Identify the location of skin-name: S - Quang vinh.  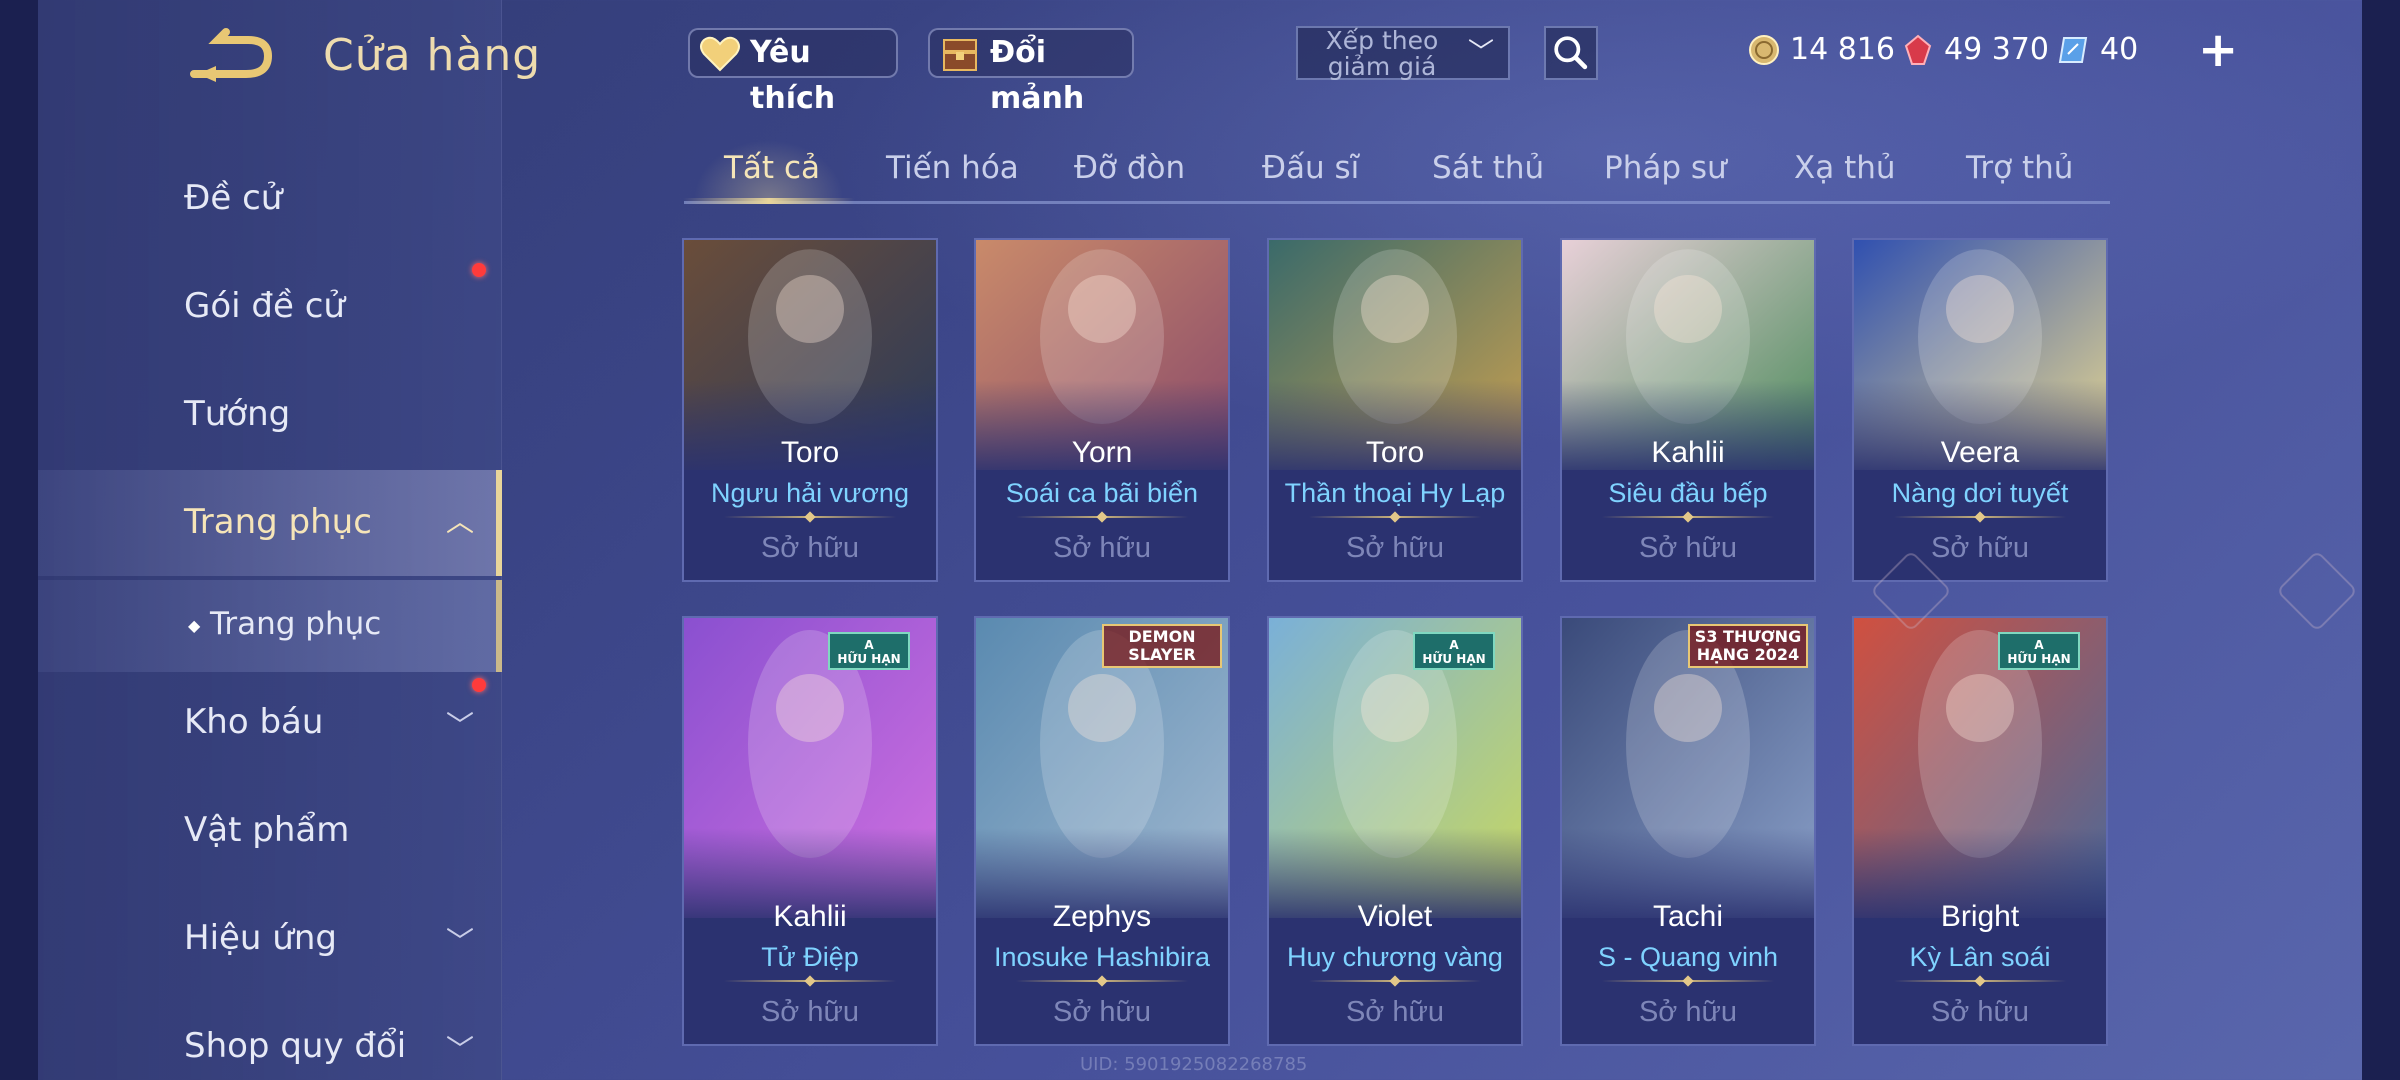
(1688, 957).